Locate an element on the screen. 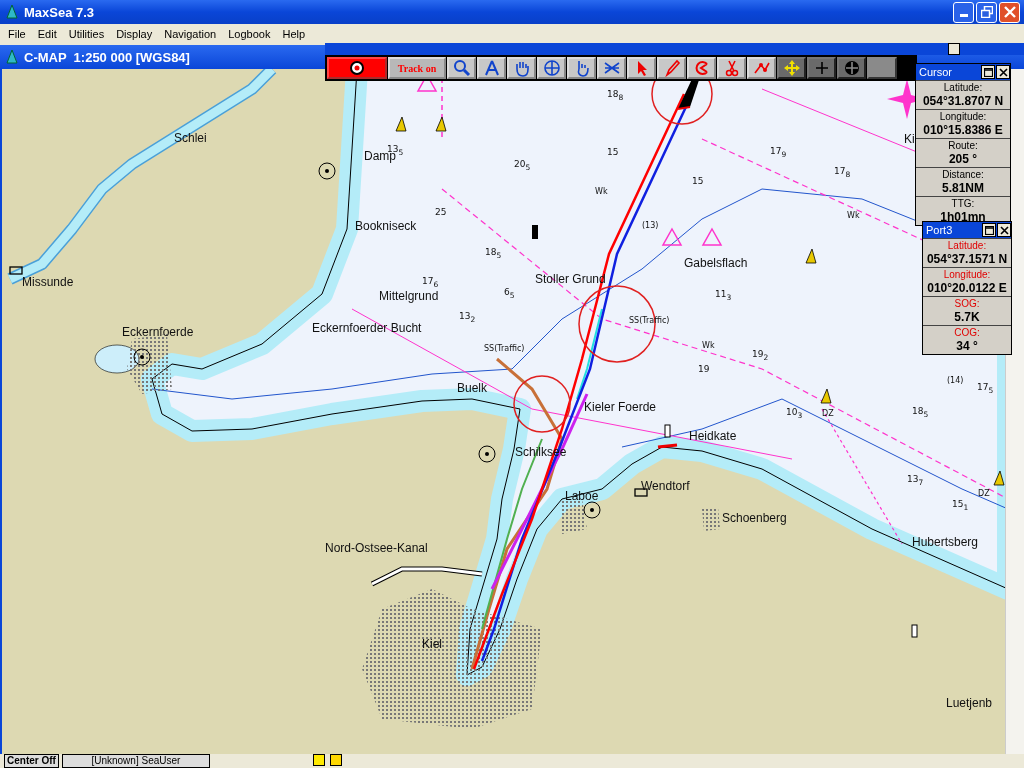  close-icon is located at coordinates (1004, 230).